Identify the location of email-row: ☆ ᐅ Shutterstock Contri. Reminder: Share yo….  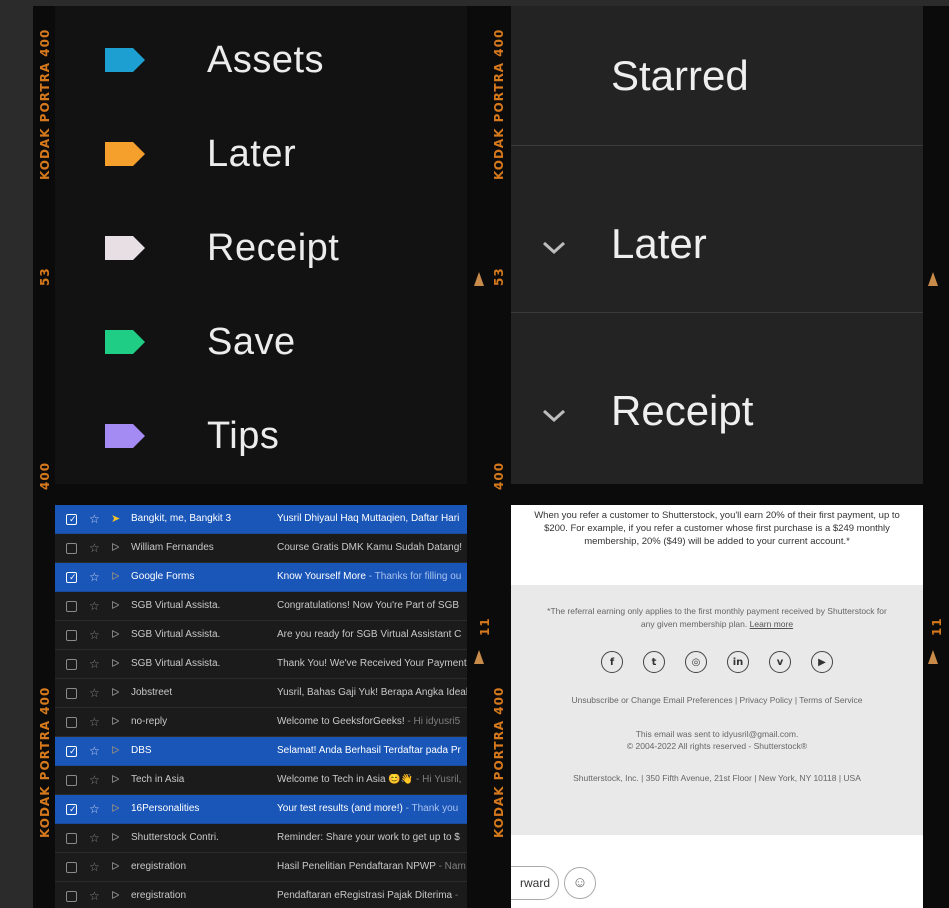
(261, 838).